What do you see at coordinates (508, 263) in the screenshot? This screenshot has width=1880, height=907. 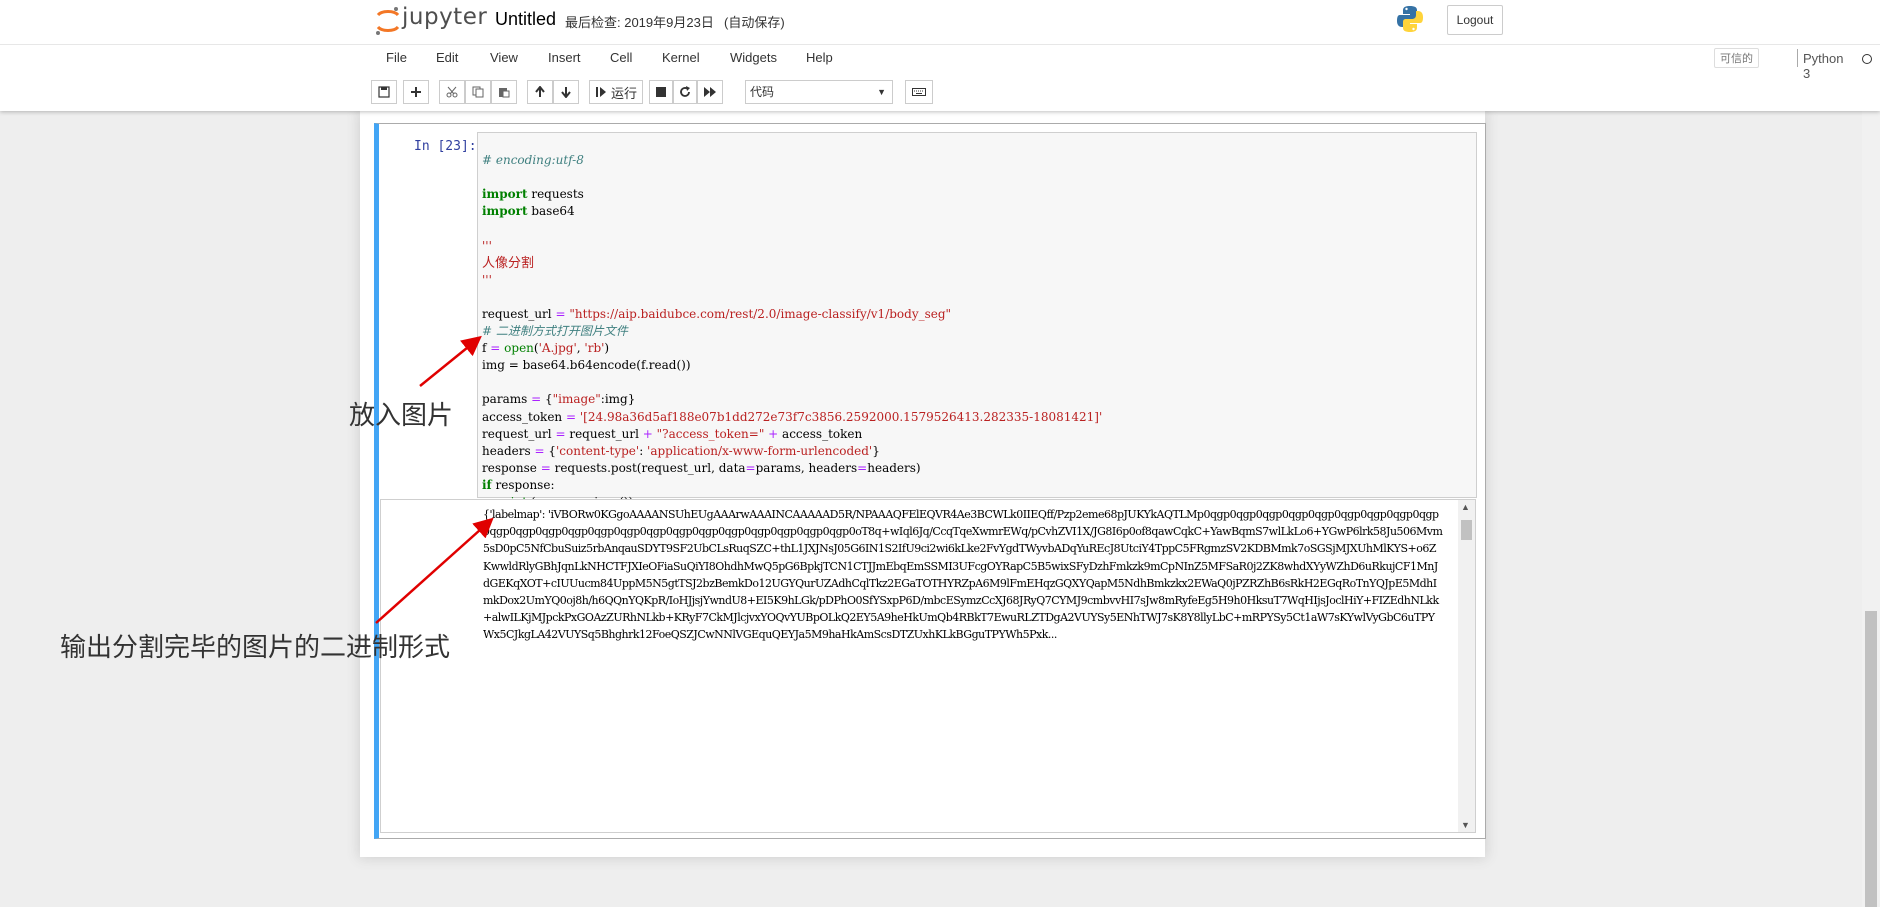 I see `code-string: 人像分割` at bounding box center [508, 263].